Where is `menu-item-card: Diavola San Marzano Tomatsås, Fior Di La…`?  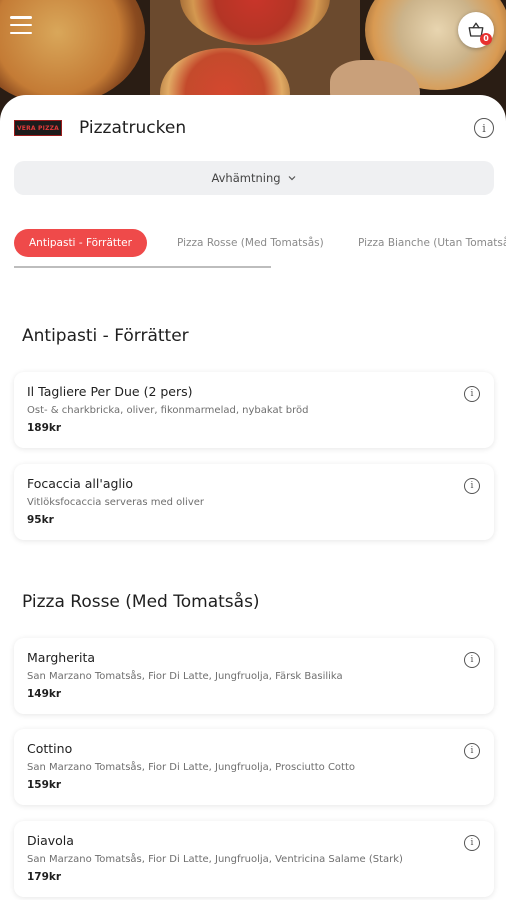
menu-item-card: Diavola San Marzano Tomatsås, Fior Di La… is located at coordinates (254, 859).